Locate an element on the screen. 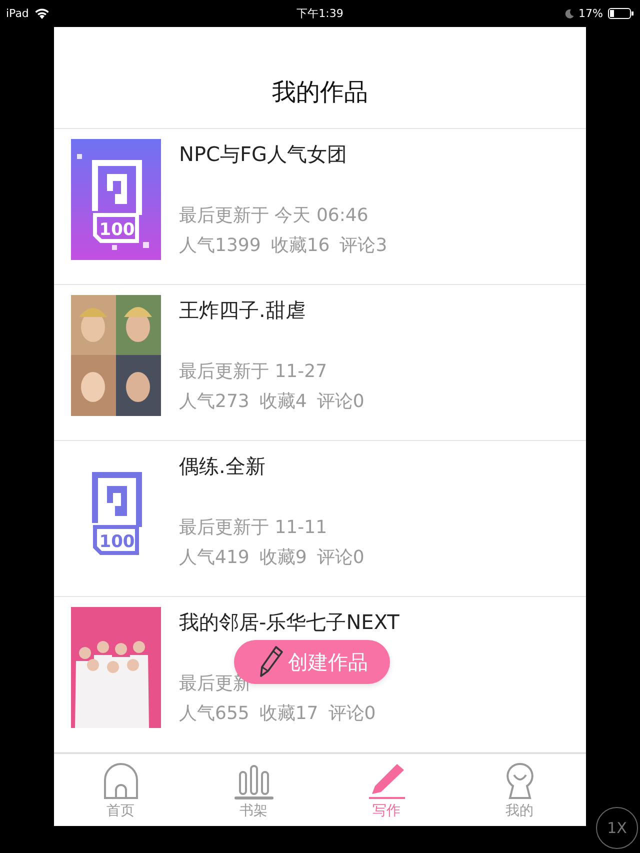 The width and height of the screenshot is (640, 853). popularity-count: 人气1399 is located at coordinates (220, 246).